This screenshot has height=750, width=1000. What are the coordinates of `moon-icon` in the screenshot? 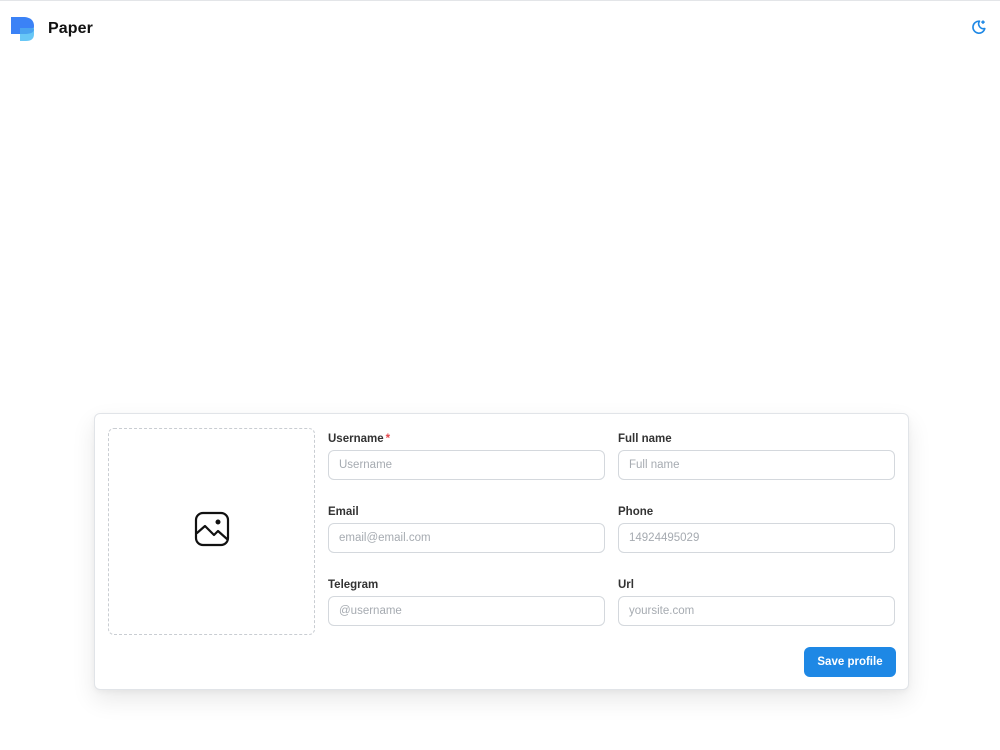 It's located at (979, 29).